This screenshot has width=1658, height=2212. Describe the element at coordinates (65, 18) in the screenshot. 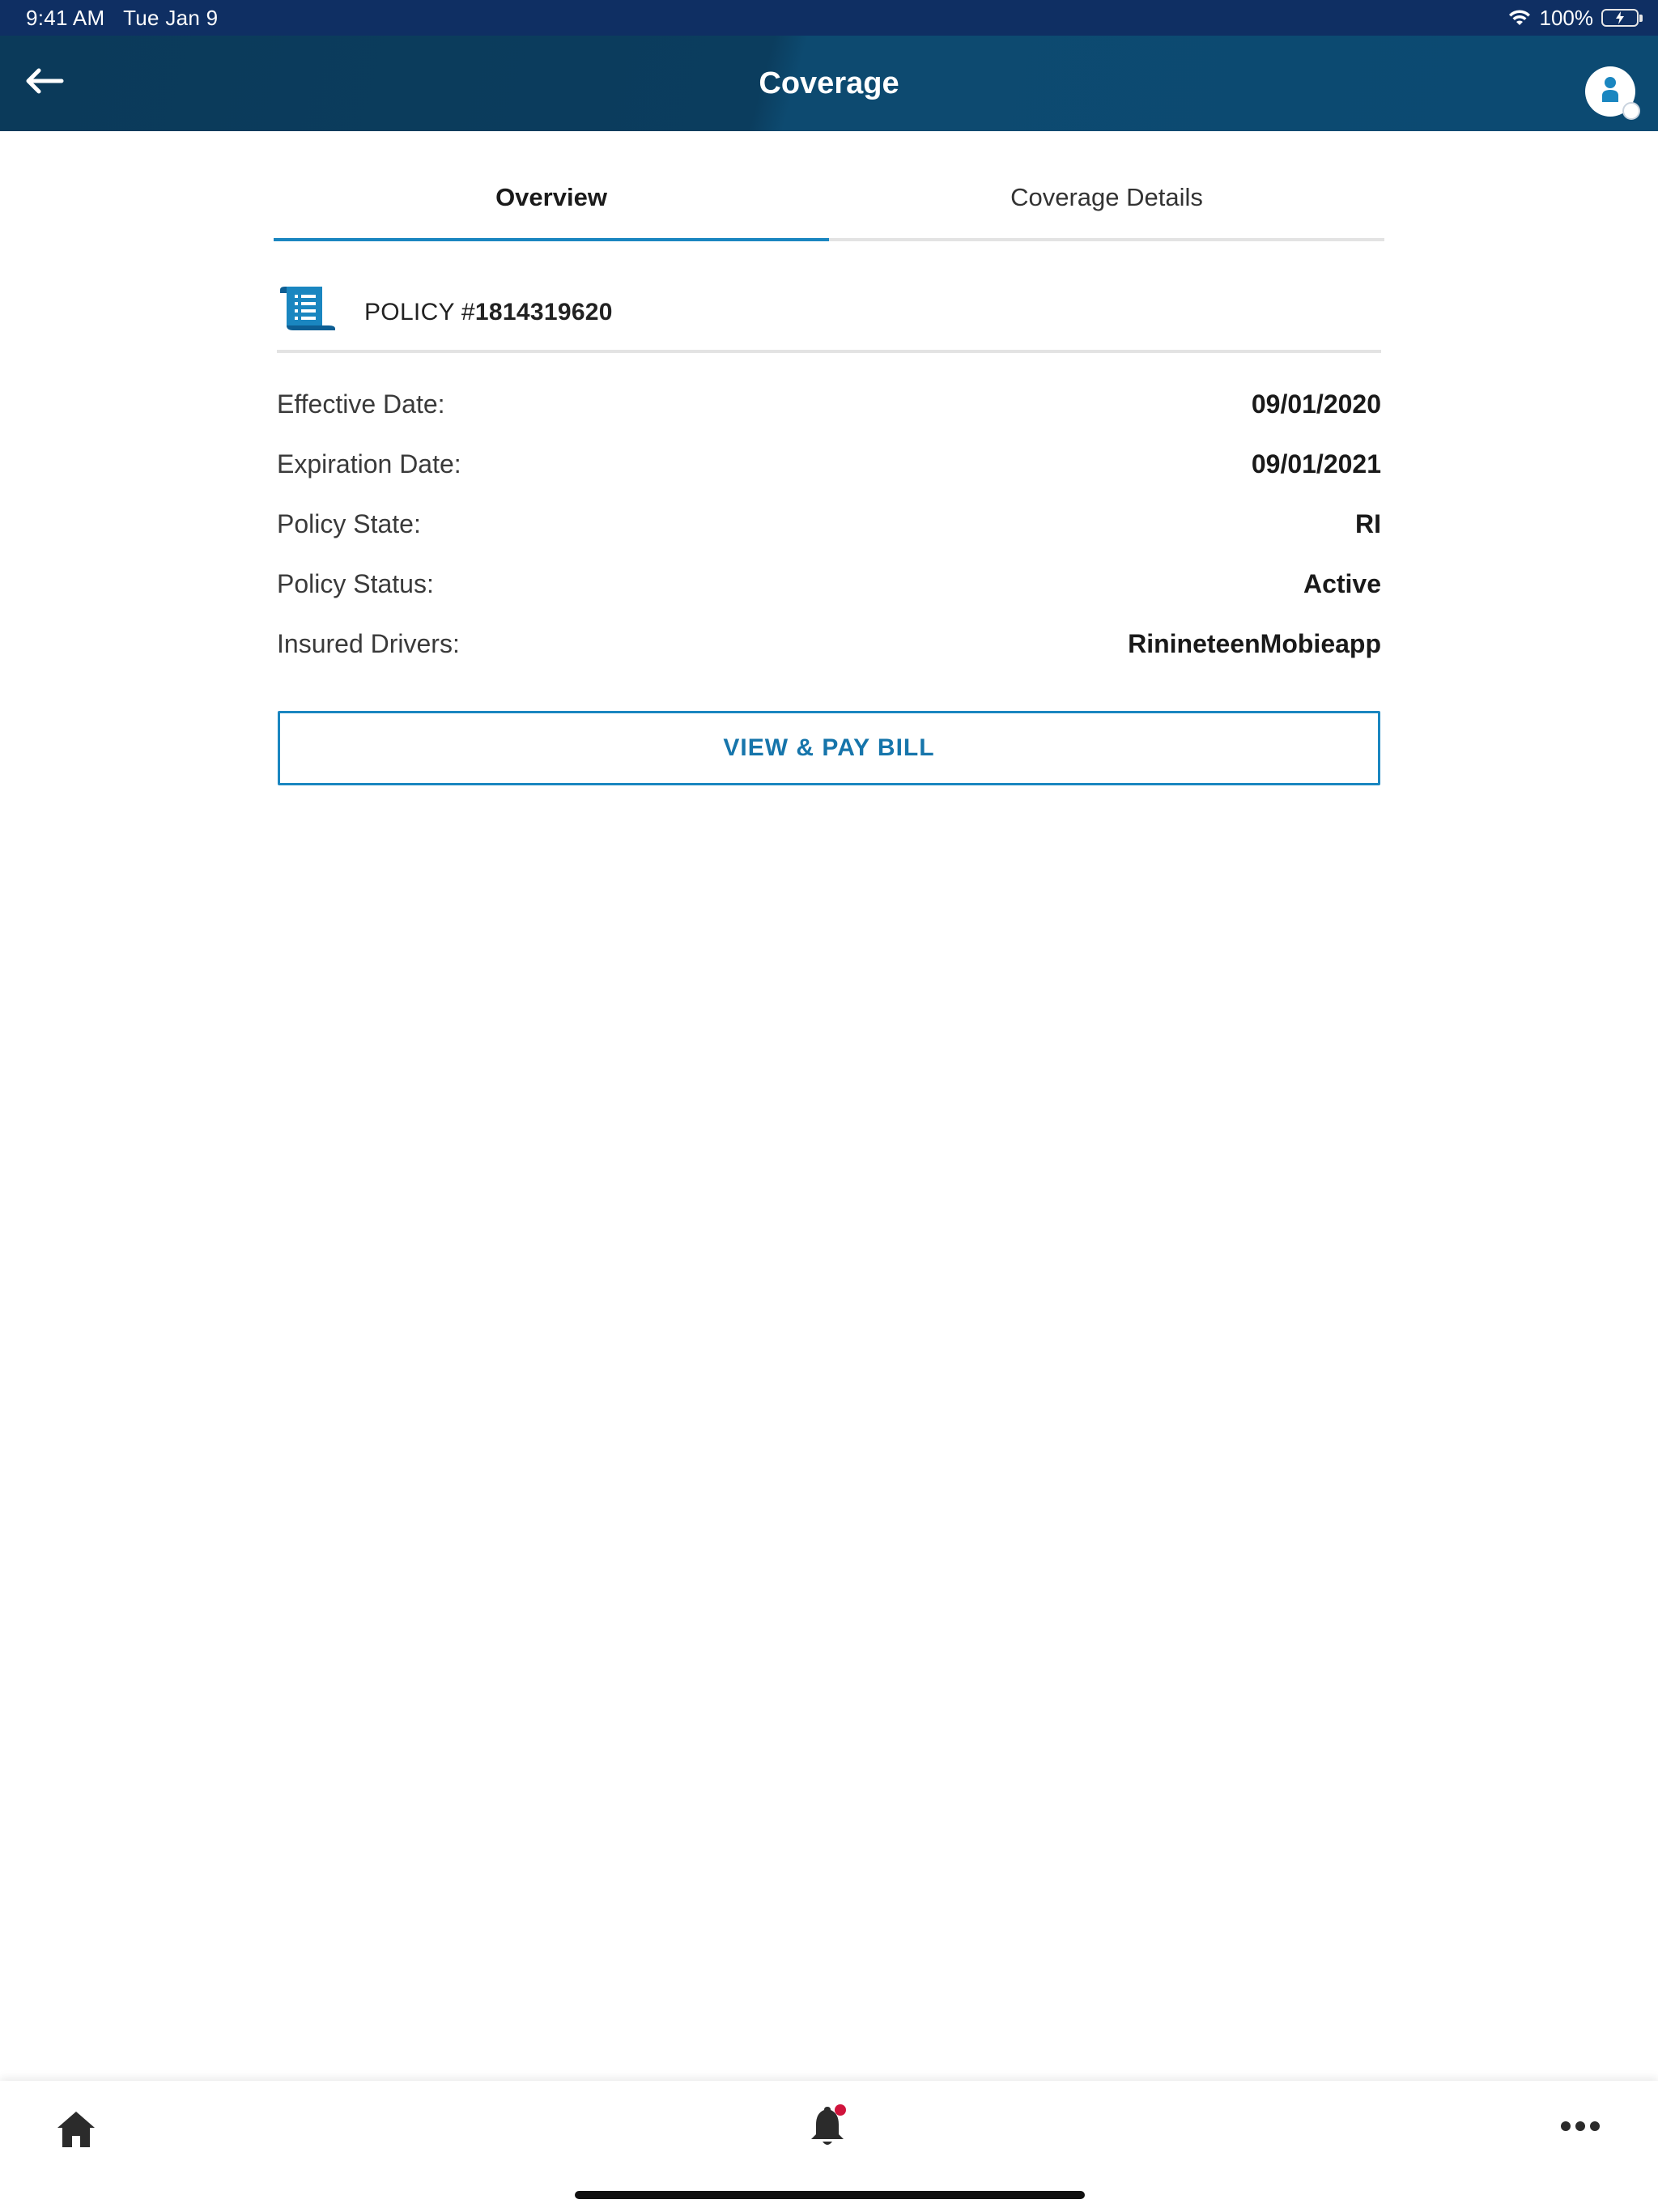

I see `status-time: 9:41 AM` at that location.